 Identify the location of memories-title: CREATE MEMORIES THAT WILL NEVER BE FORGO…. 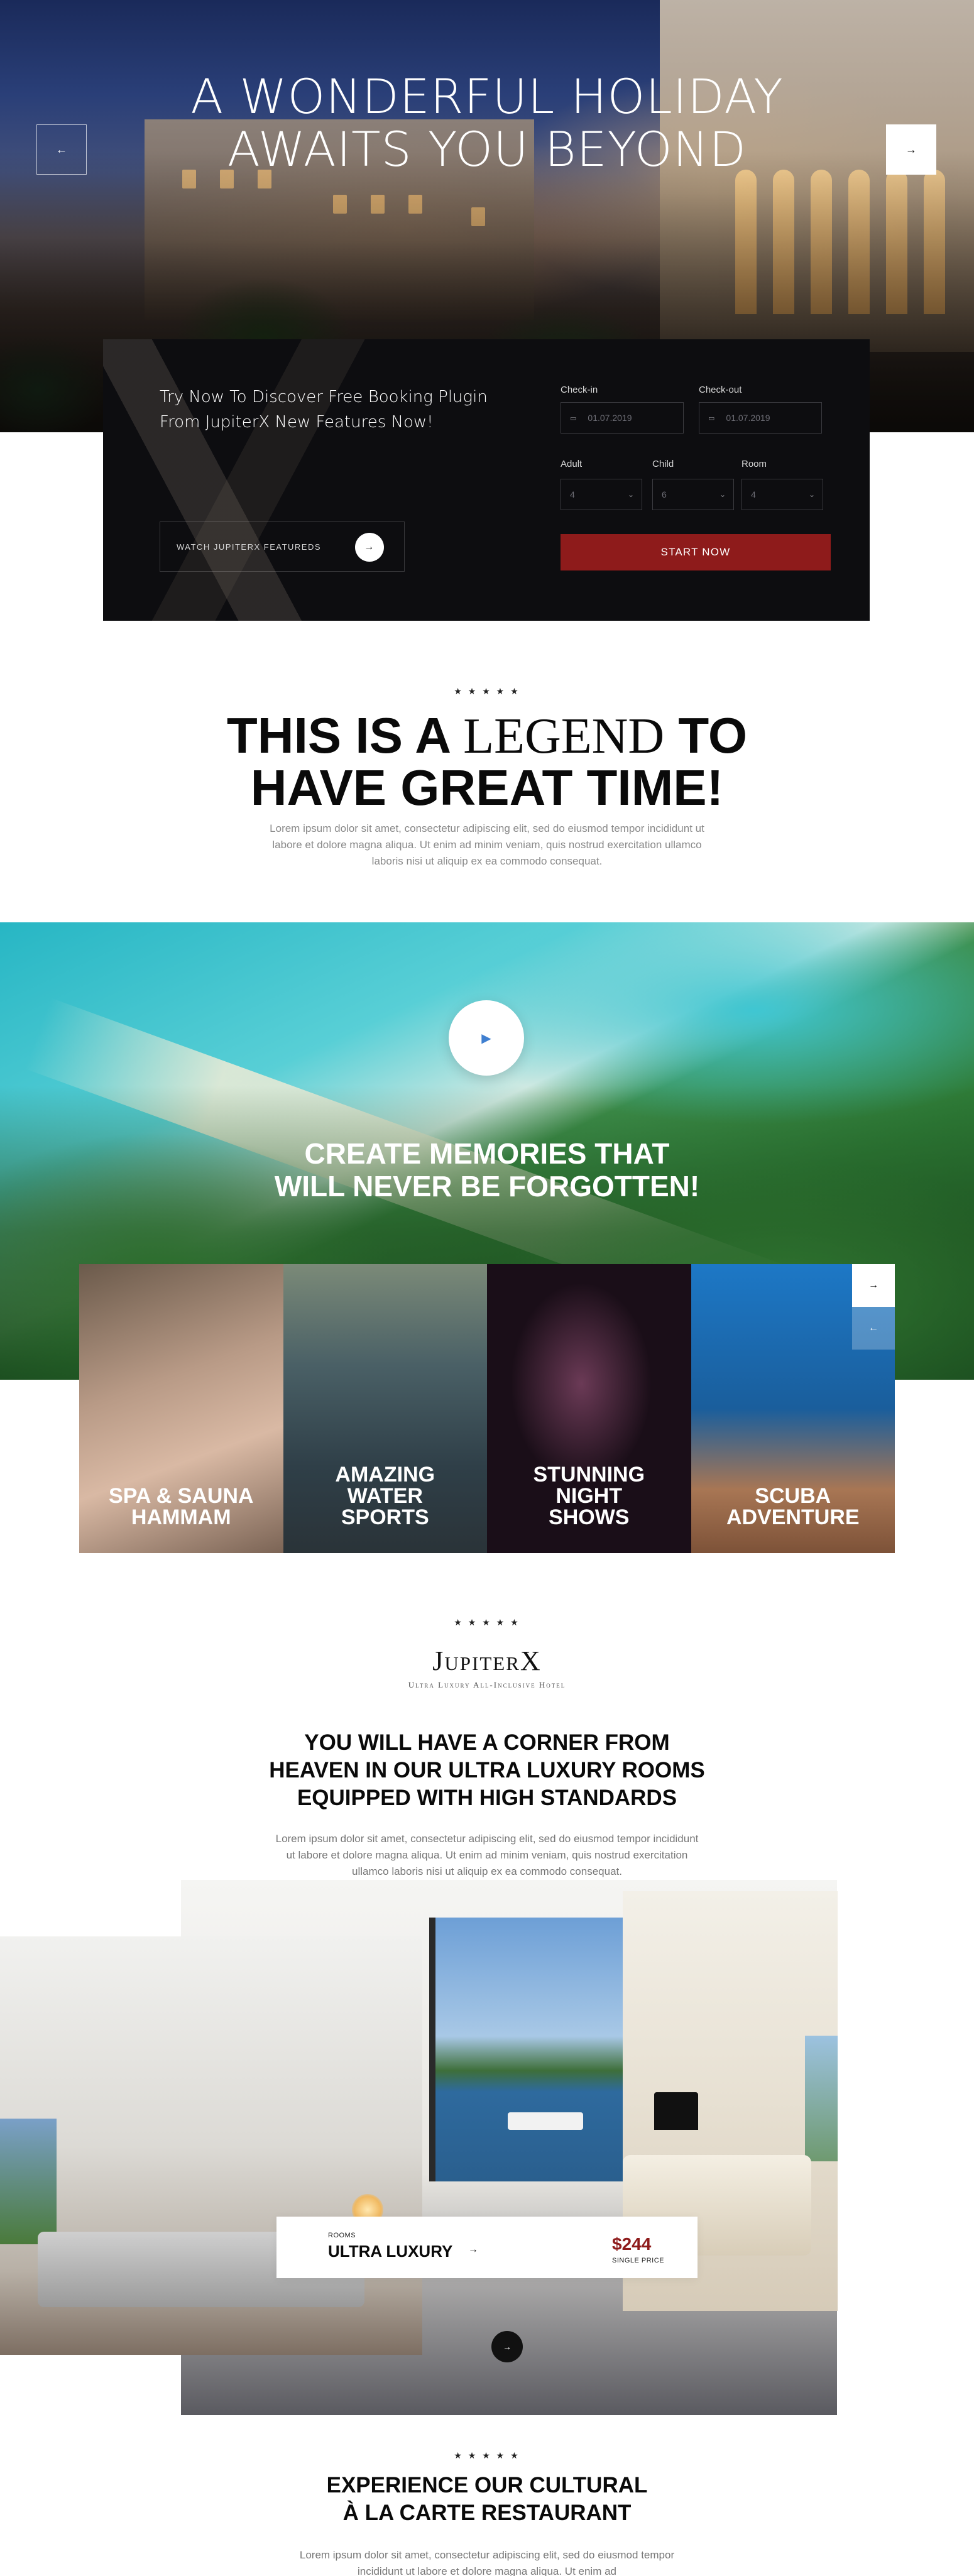
(487, 1170).